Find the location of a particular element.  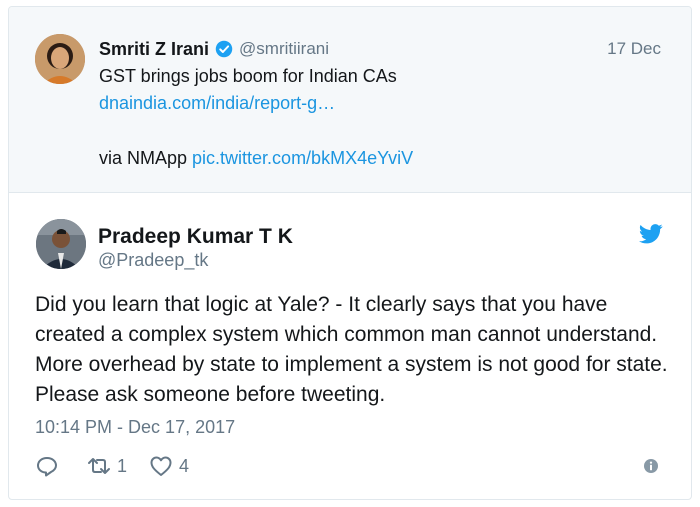

like-count: 4 is located at coordinates (184, 465).